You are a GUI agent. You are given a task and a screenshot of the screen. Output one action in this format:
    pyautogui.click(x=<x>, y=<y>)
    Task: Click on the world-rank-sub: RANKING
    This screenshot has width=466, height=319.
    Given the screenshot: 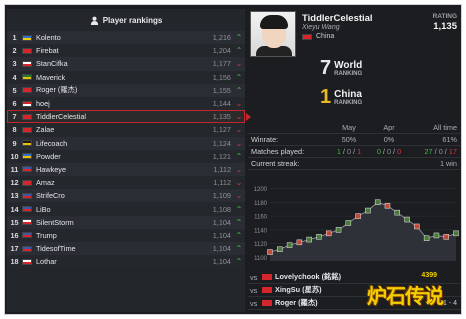 What is the action you would take?
    pyautogui.click(x=348, y=73)
    